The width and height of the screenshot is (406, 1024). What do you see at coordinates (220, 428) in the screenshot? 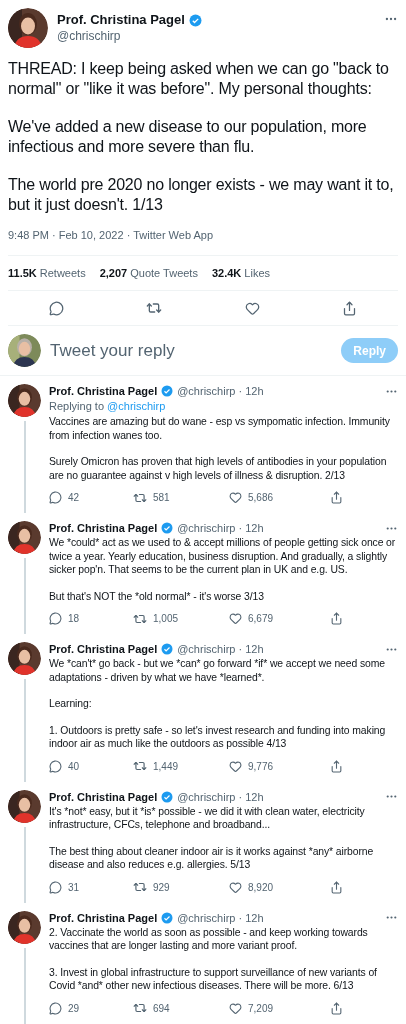
I see `tweet-text: Vaccines are amazing but do wane - esp vs sympomatic infection. Immunity from infection wanes too.` at bounding box center [220, 428].